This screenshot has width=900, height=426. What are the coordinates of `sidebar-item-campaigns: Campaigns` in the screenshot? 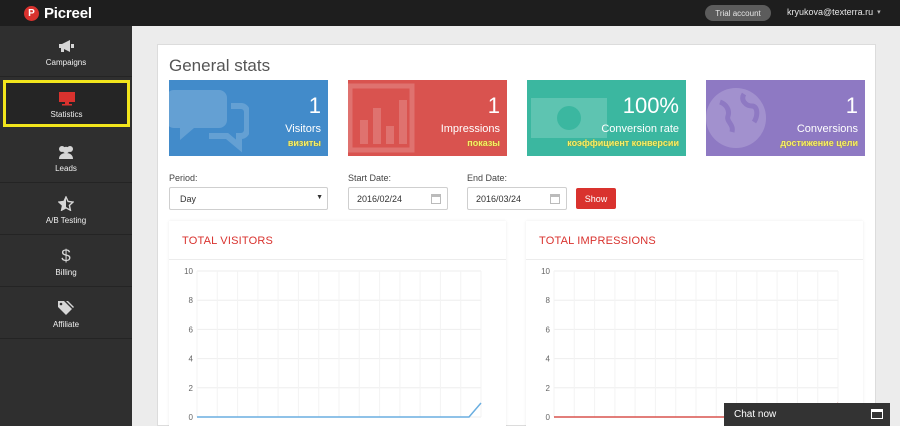 It's located at (66, 51).